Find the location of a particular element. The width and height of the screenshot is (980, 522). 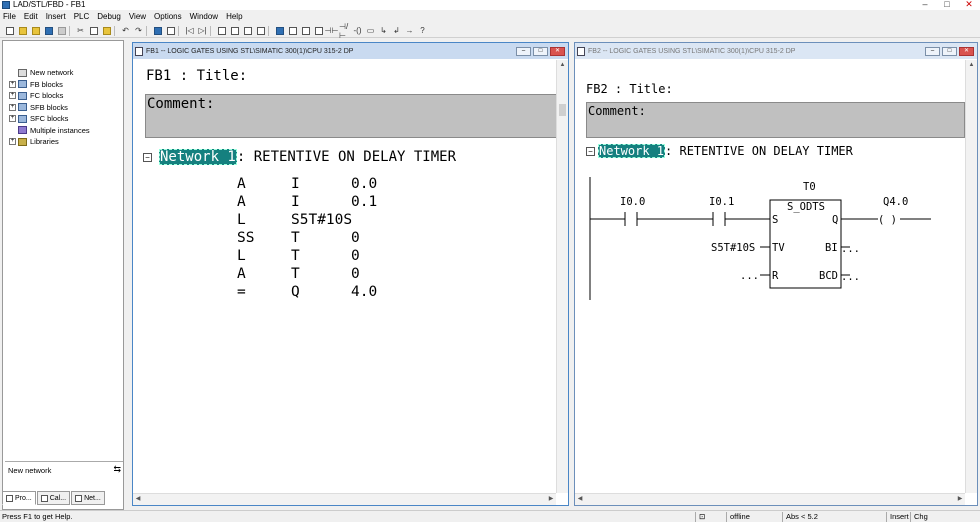

details-icon is located at coordinates (234, 30).